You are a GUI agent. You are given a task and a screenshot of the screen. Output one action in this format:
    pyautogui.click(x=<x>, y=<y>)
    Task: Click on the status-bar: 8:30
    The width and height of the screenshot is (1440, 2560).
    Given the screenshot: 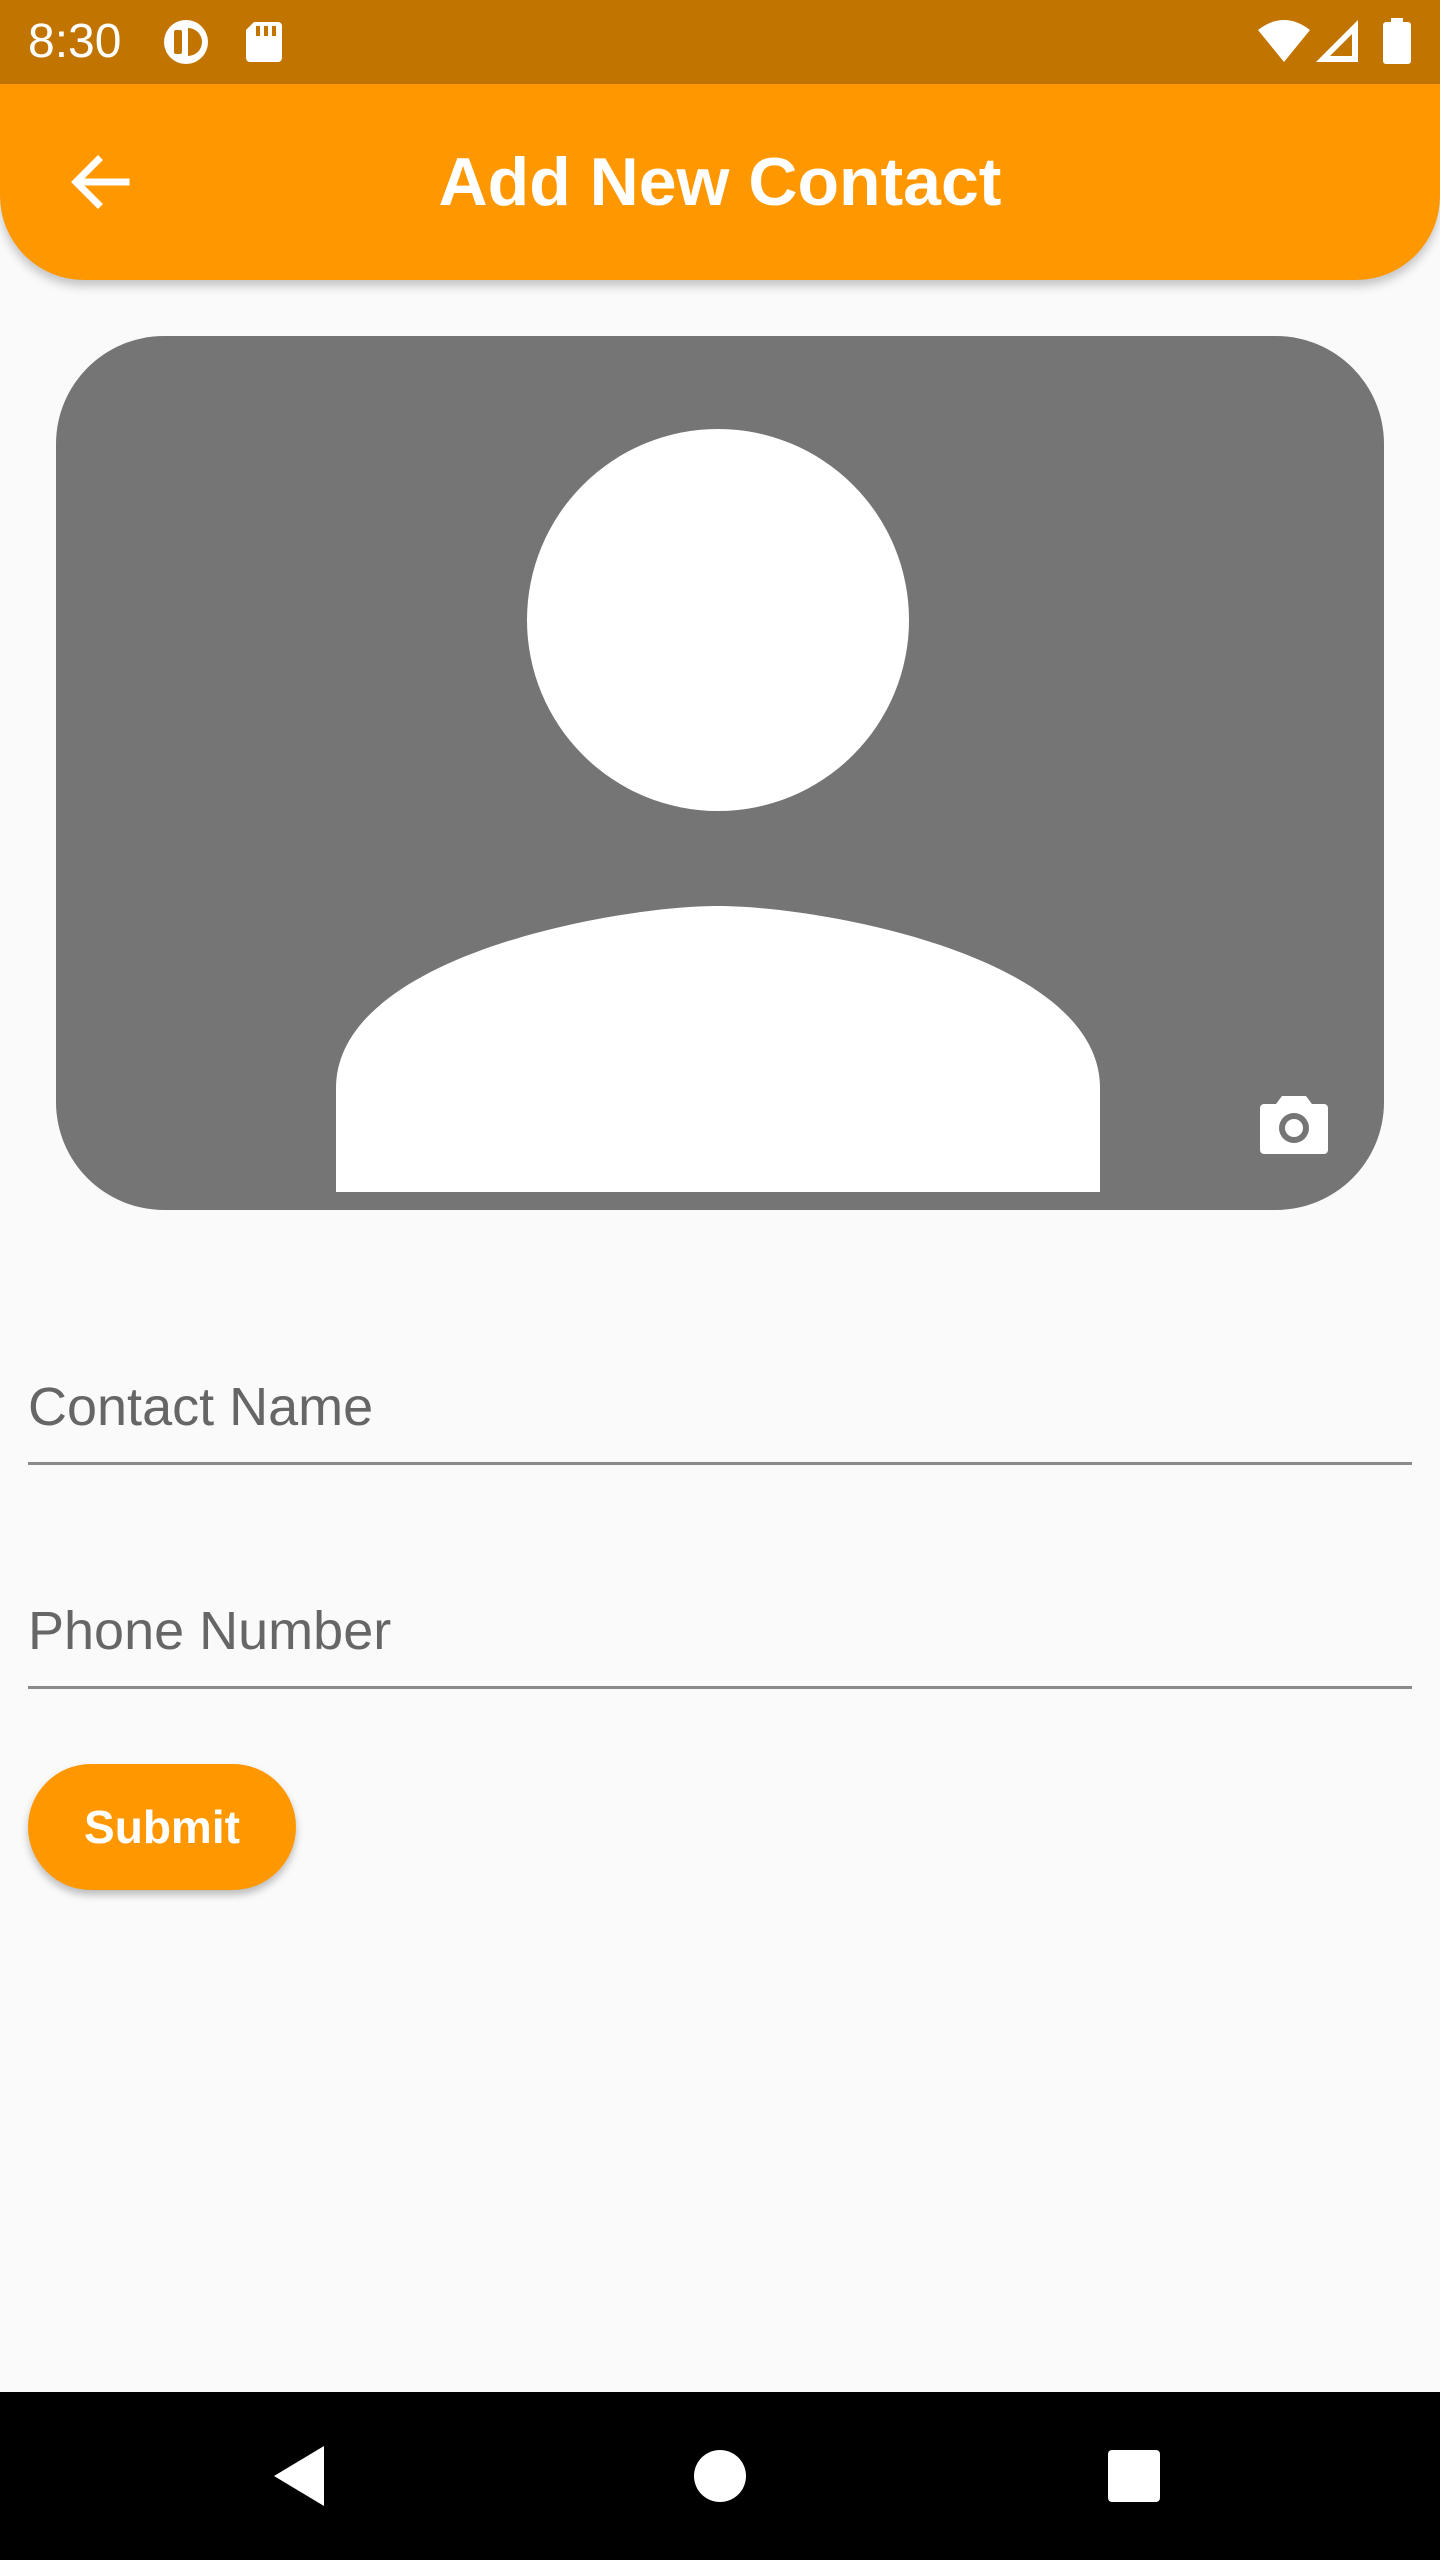 What is the action you would take?
    pyautogui.click(x=720, y=42)
    